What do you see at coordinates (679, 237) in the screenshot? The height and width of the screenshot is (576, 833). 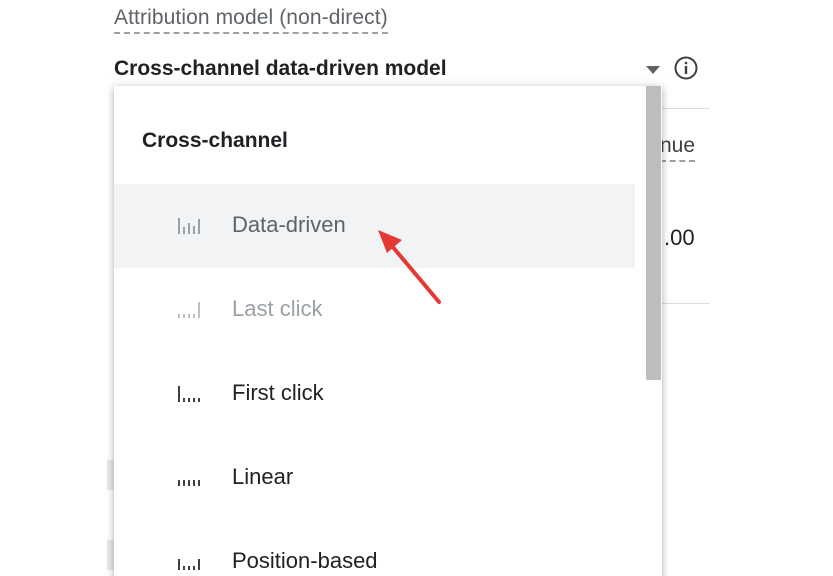 I see `table-cell-fragment: .00` at bounding box center [679, 237].